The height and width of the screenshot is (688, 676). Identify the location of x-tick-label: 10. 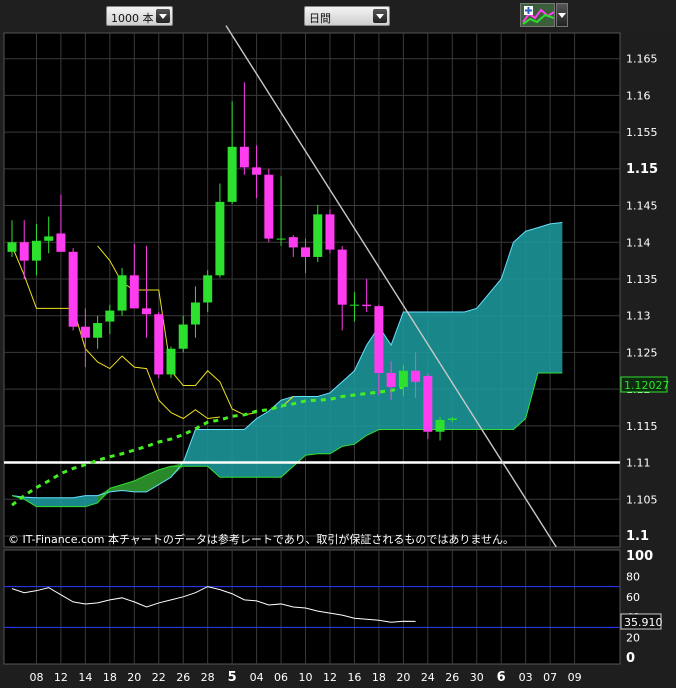
(306, 677).